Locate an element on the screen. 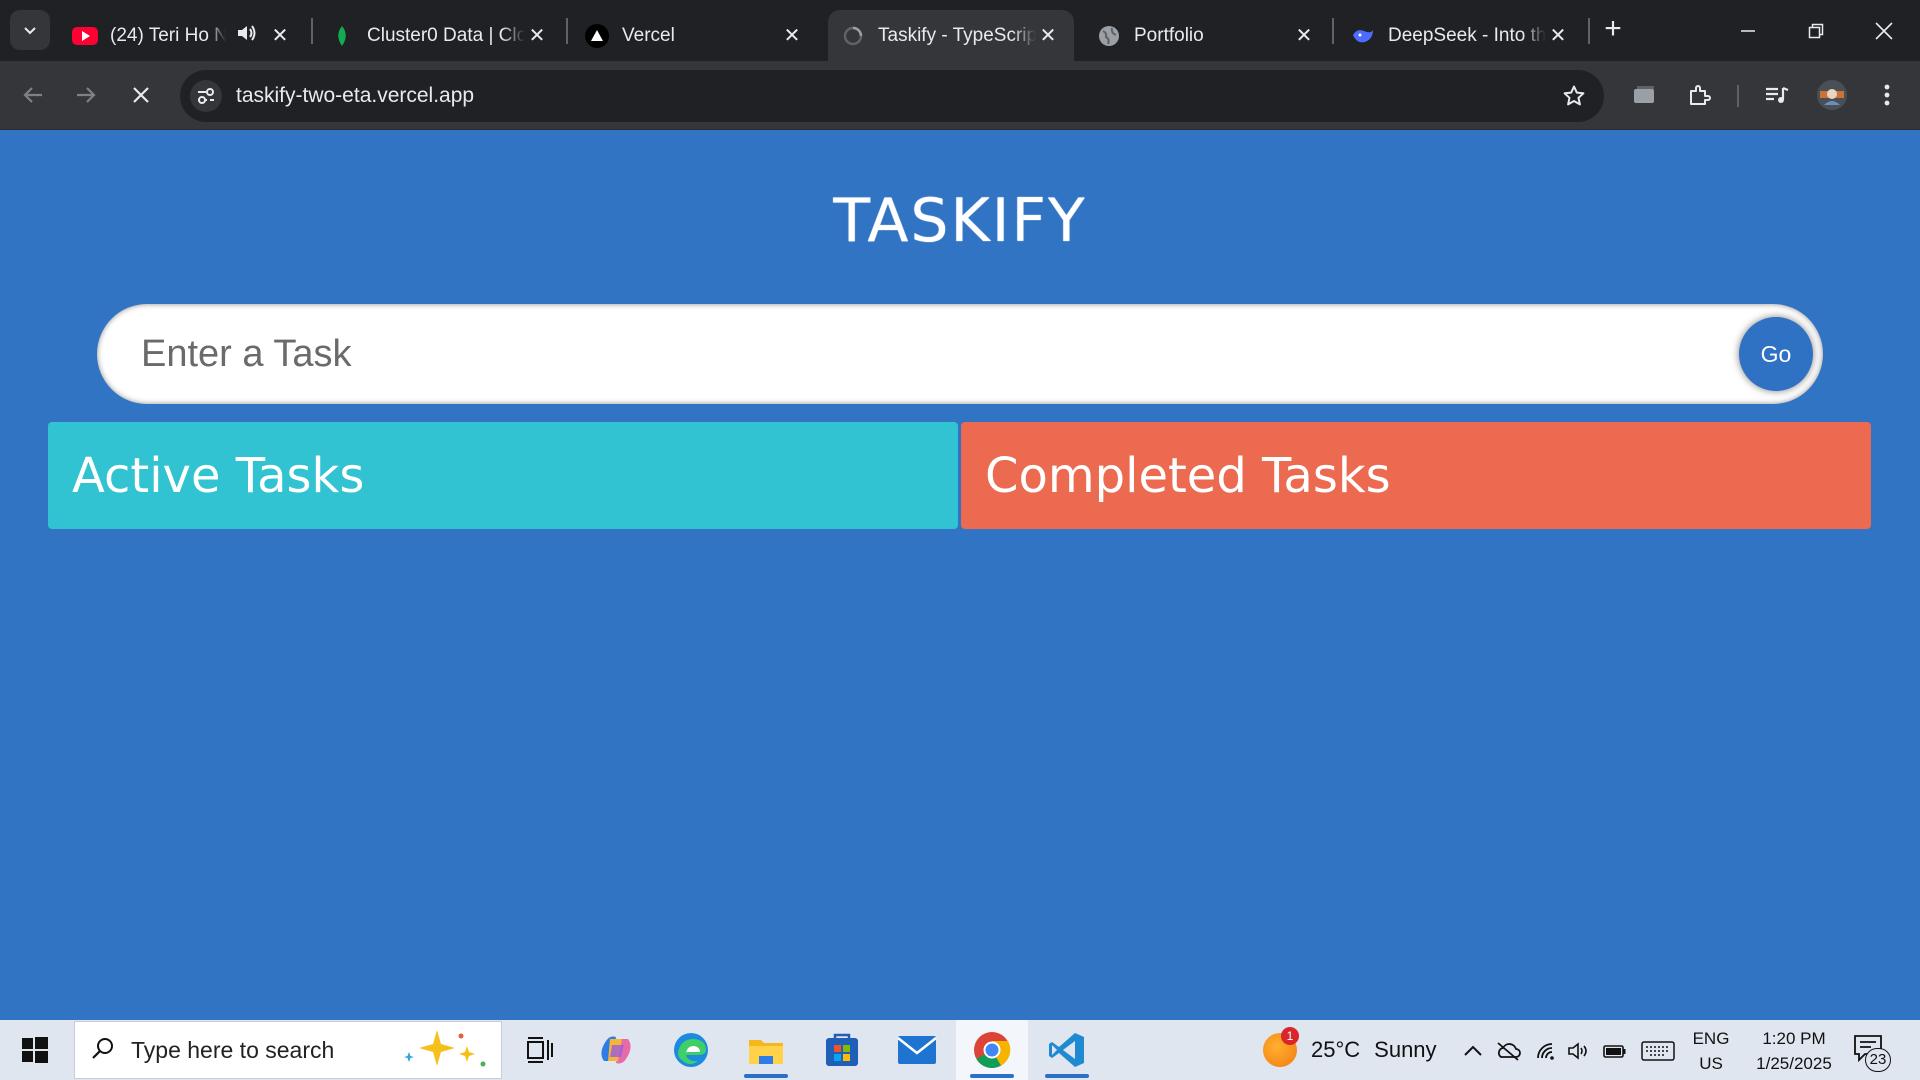 The width and height of the screenshot is (1920, 1080). deepseek-whale-icon is located at coordinates (1363, 36).